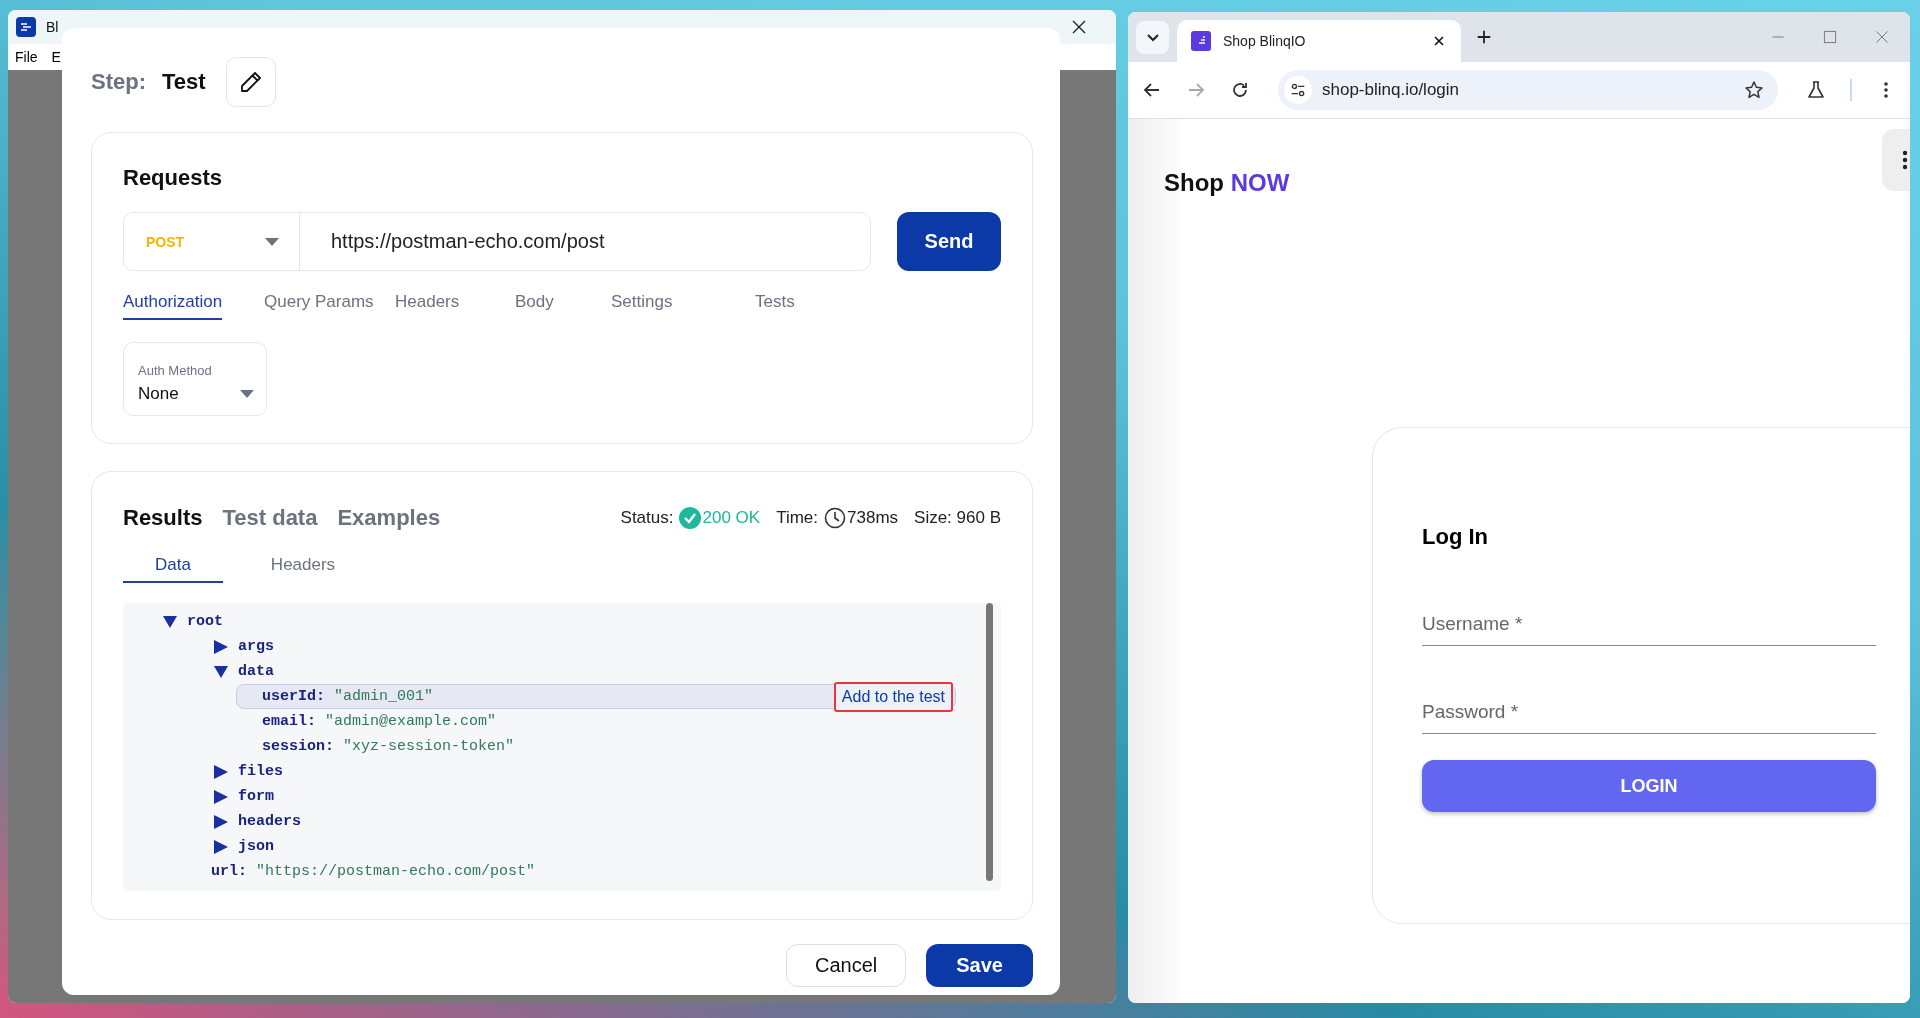 The width and height of the screenshot is (1920, 1018). I want to click on json-key: headers, so click(269, 821).